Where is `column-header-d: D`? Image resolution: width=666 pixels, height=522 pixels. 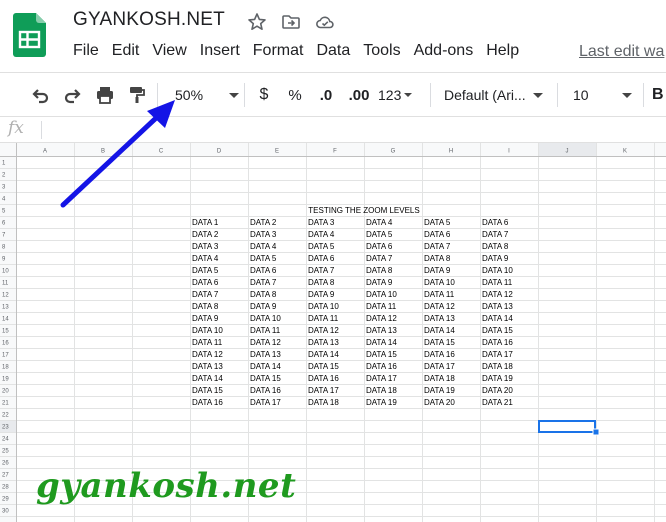
column-header-d: D is located at coordinates (219, 152).